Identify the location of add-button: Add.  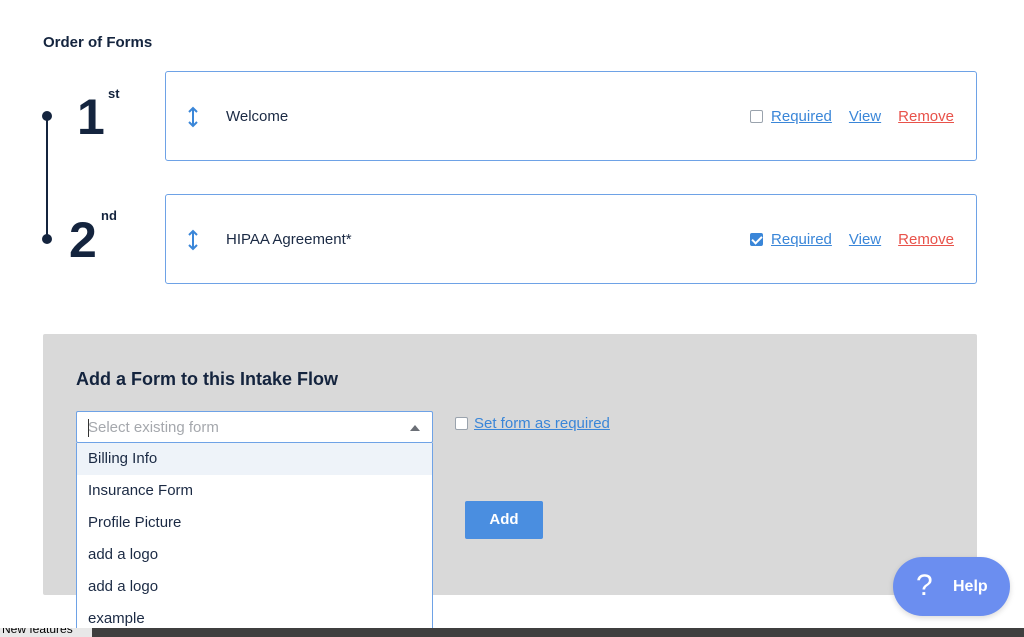
(504, 520).